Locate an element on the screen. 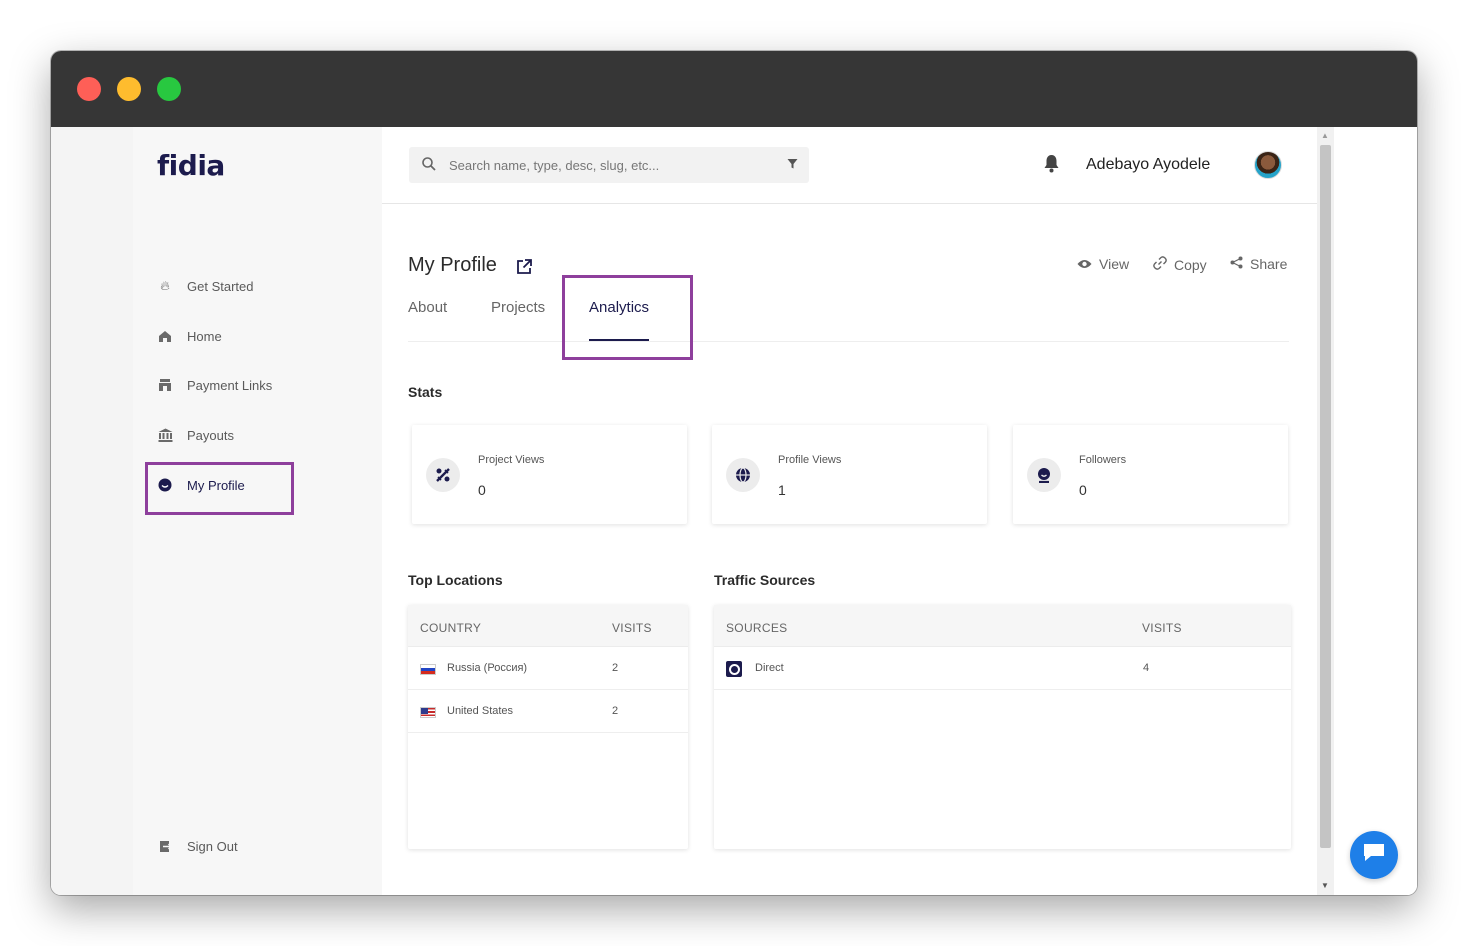  eye-icon is located at coordinates (1084, 264).